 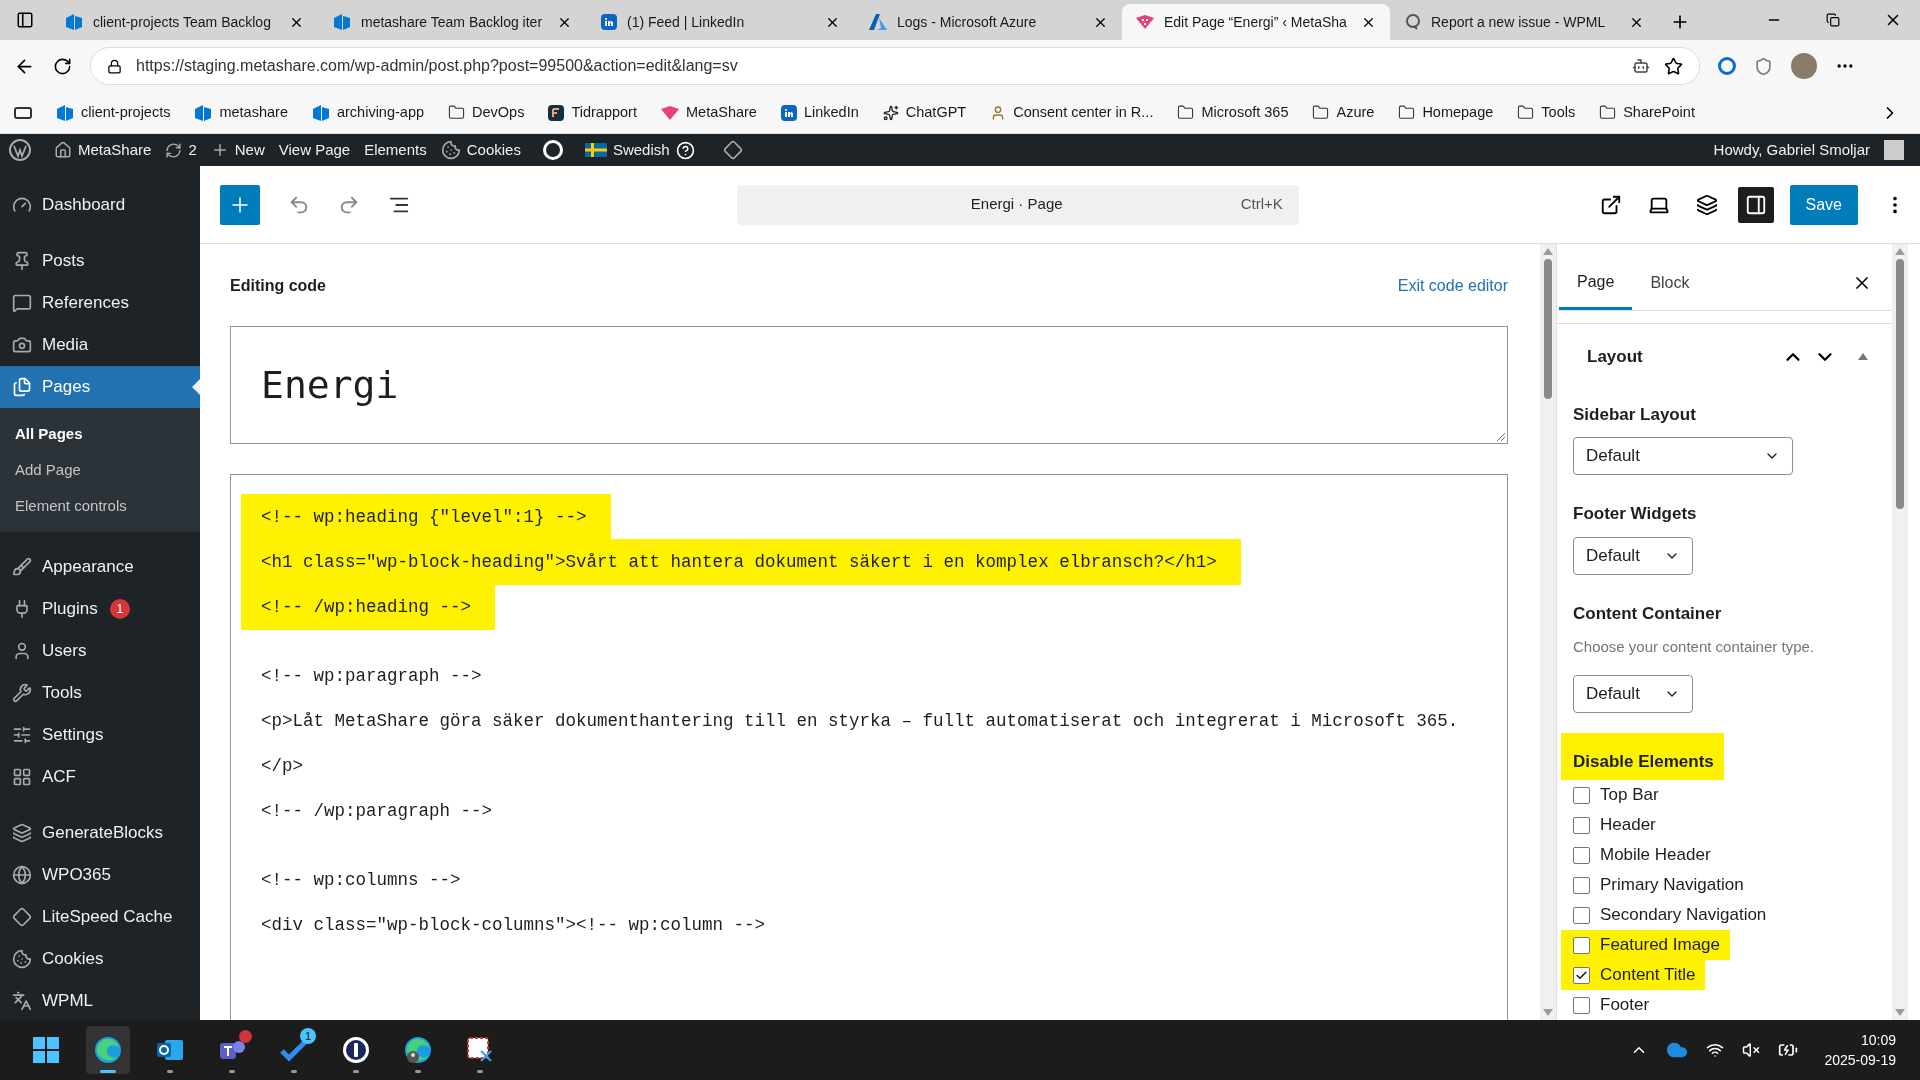 I want to click on elements-link: Elements, so click(x=395, y=150).